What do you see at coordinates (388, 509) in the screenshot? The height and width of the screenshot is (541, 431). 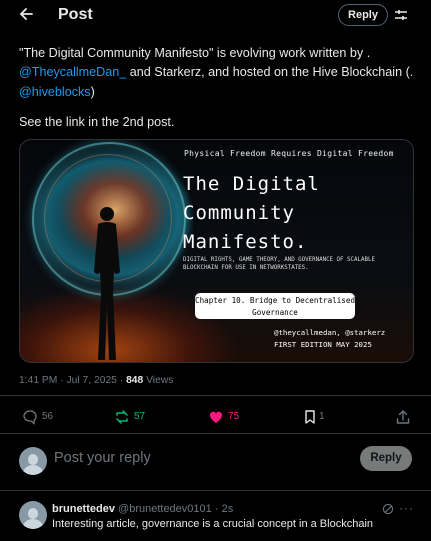 I see `grok-icon` at bounding box center [388, 509].